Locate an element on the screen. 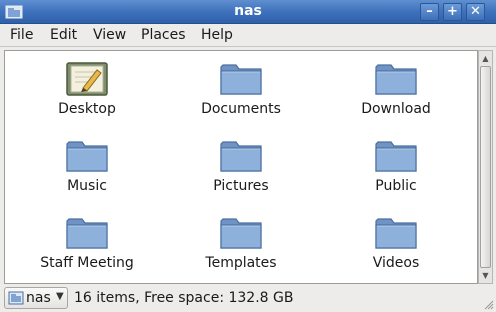  file-item-videos: Videos is located at coordinates (396, 243).